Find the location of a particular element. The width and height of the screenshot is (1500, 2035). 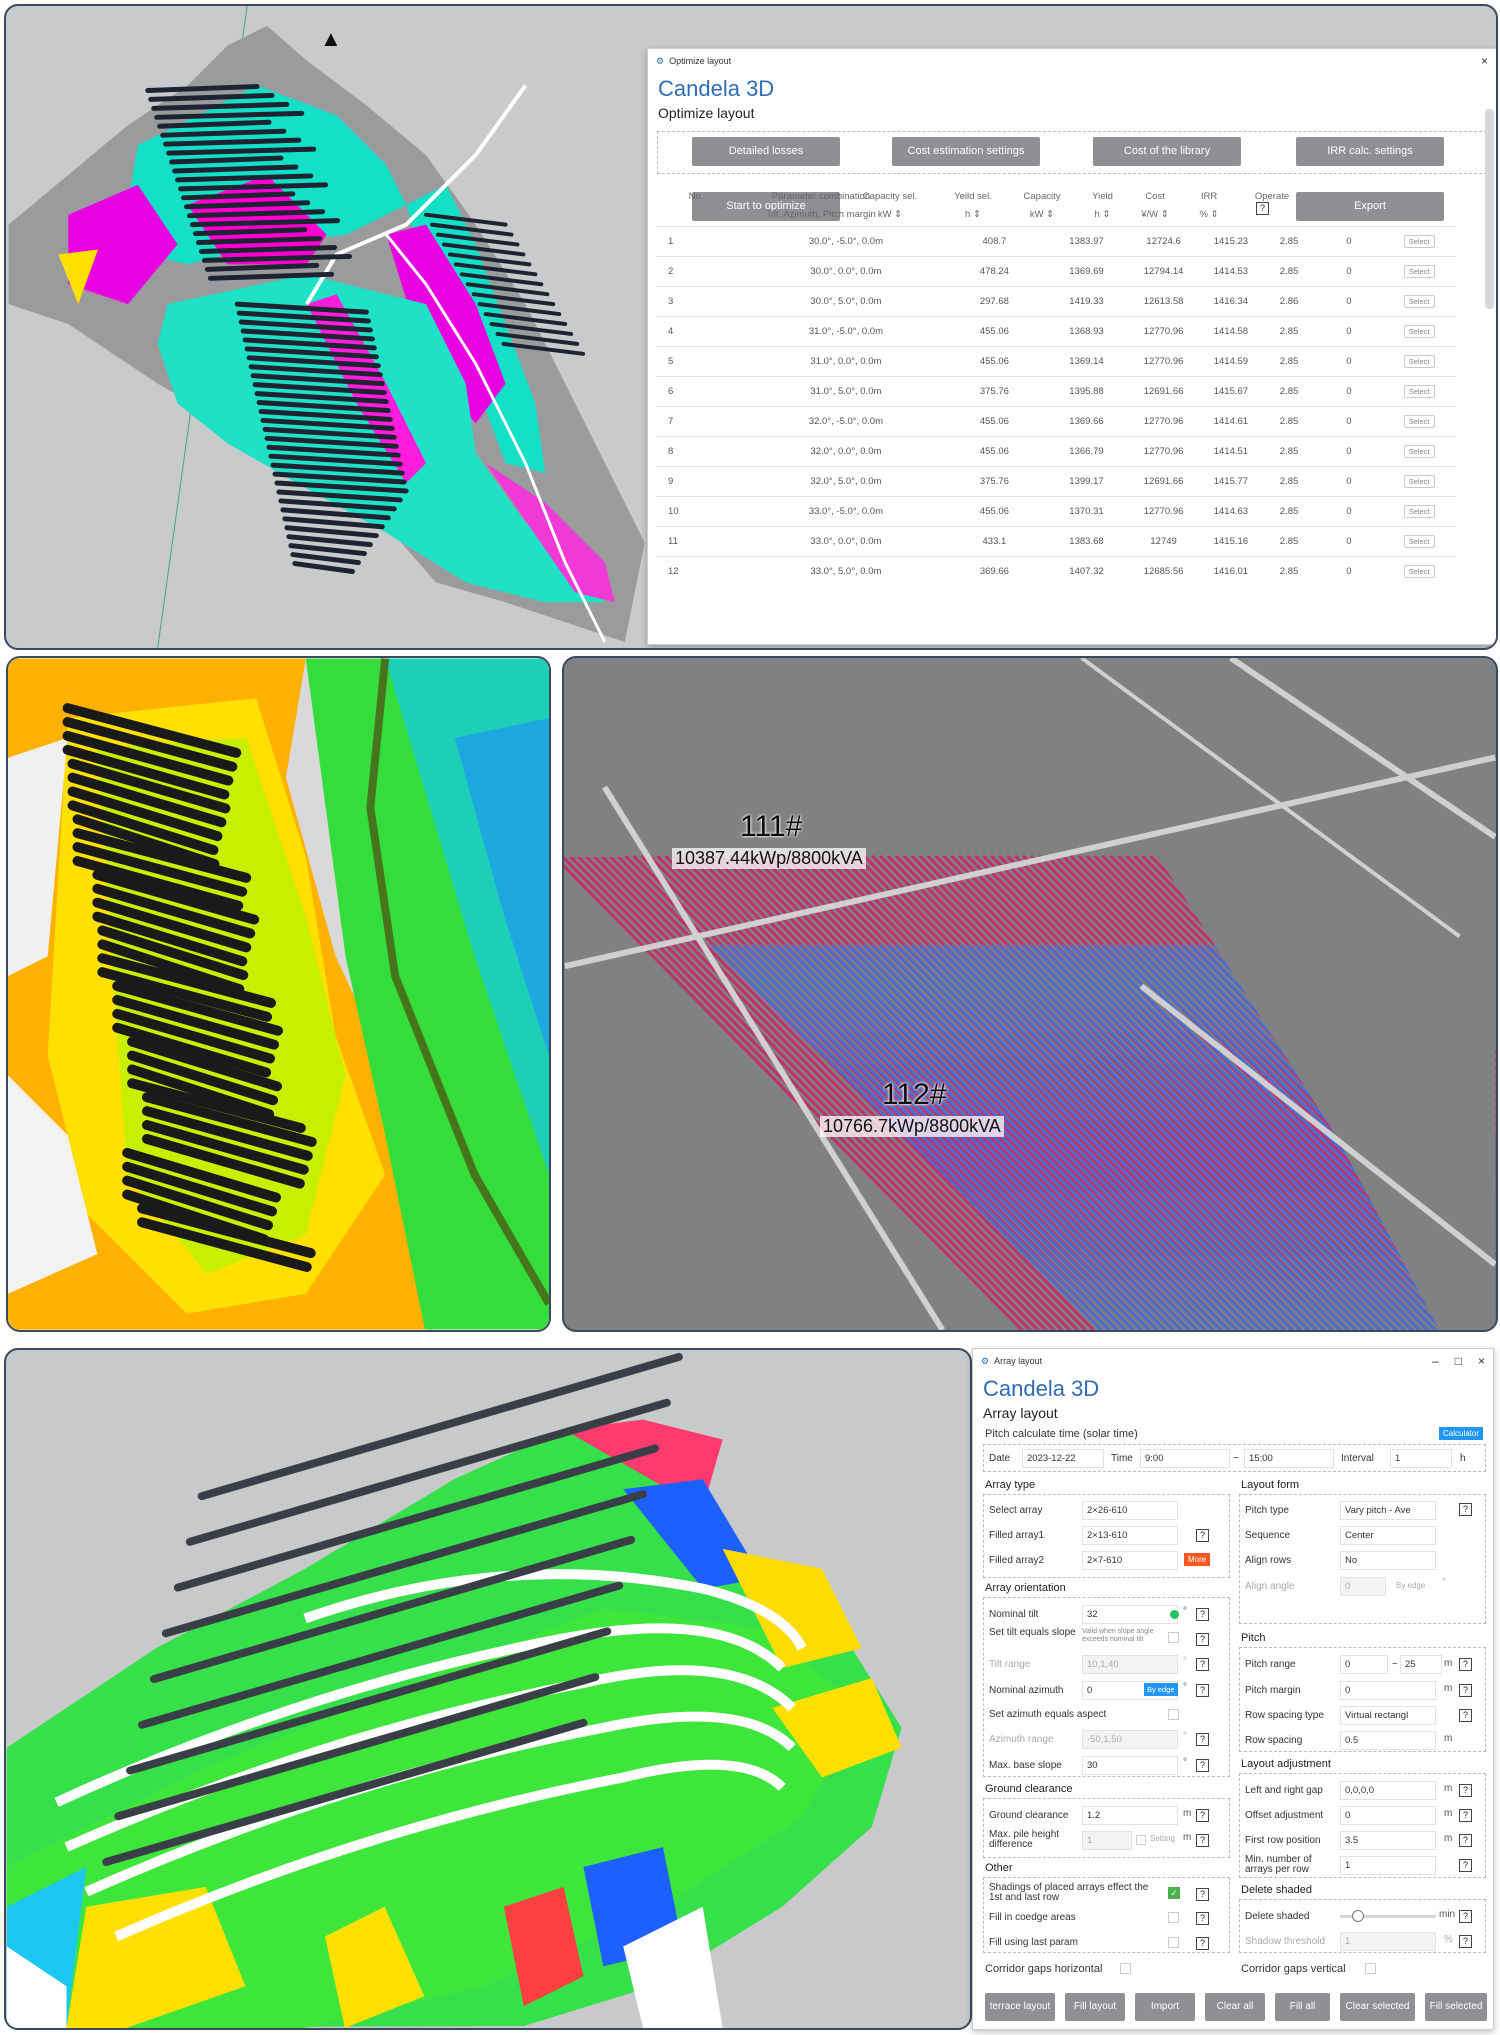

pile-height-field: 1 is located at coordinates (1107, 1840).